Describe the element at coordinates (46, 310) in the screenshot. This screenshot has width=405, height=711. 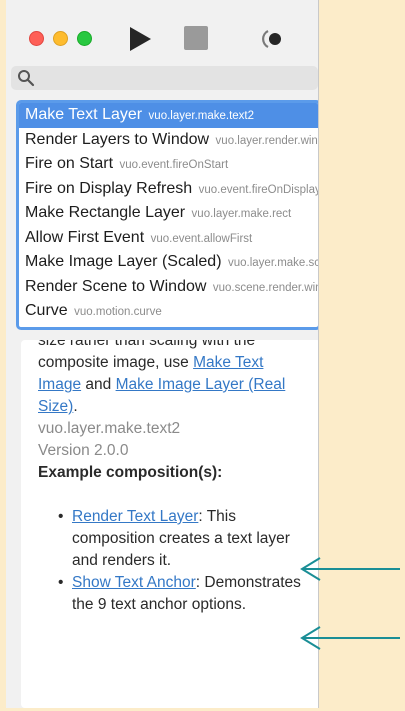
I see `result-title: Curve` at that location.